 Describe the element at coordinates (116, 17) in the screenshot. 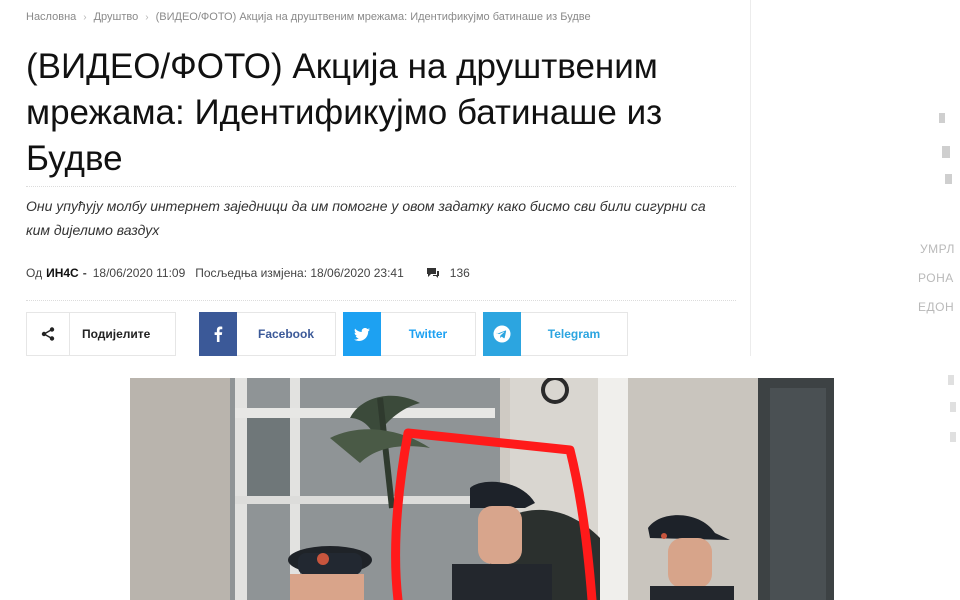

I see `breadcrumb-section-link: Друштво` at that location.